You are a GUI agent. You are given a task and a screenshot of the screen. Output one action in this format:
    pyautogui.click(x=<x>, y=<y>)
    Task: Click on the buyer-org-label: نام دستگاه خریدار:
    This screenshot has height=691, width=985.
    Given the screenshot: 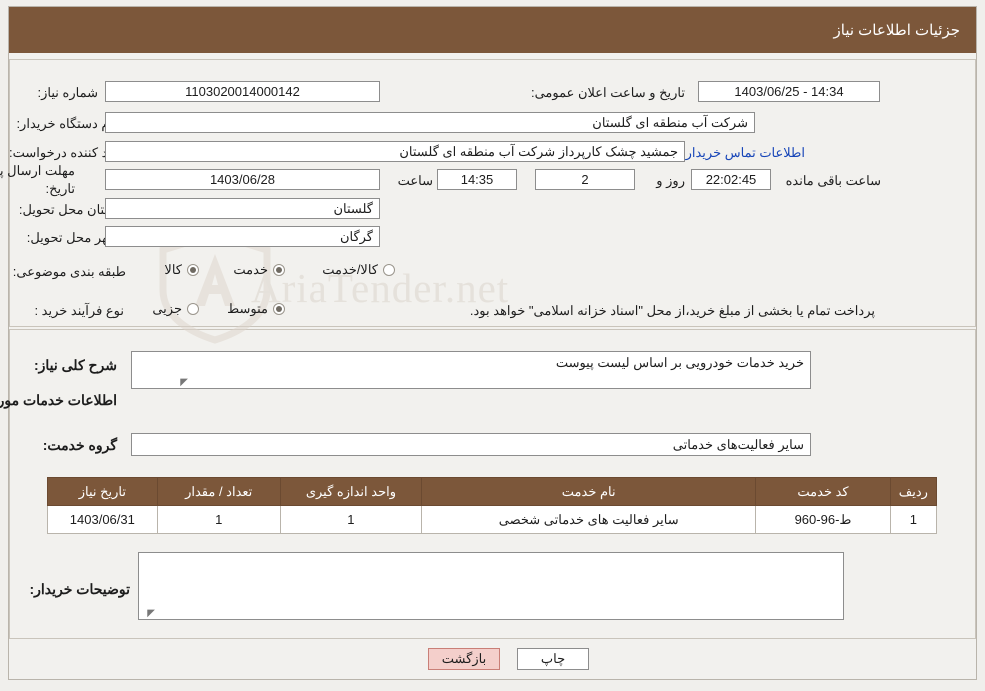 What is the action you would take?
    pyautogui.click(x=66, y=123)
    